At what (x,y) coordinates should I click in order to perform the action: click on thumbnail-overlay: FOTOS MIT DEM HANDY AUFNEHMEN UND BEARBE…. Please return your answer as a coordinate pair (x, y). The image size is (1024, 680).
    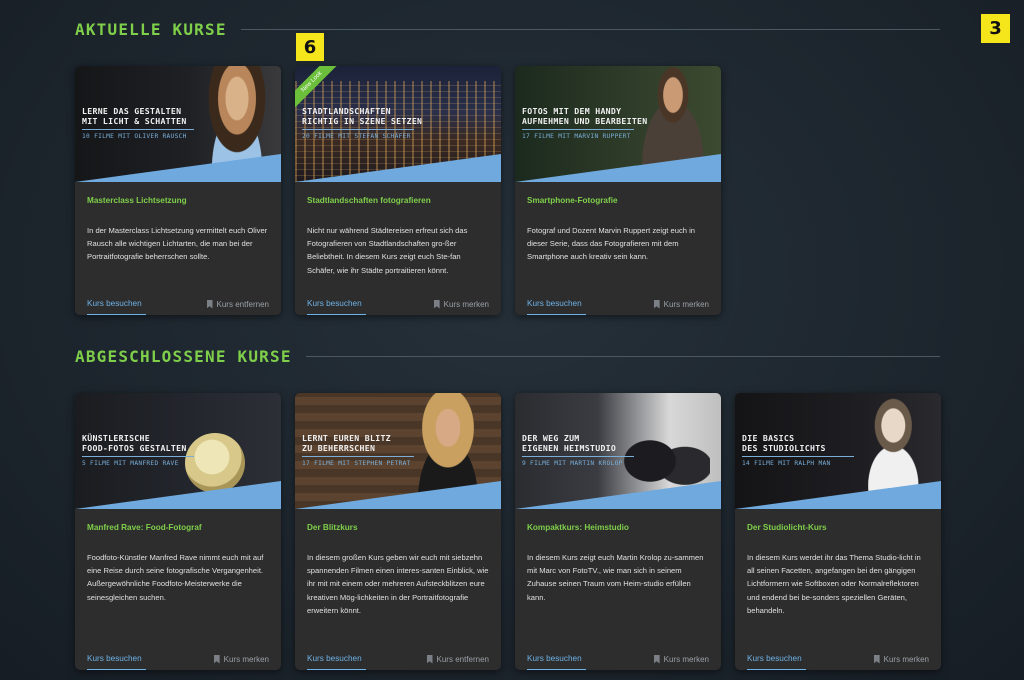
    Looking at the image, I should click on (585, 123).